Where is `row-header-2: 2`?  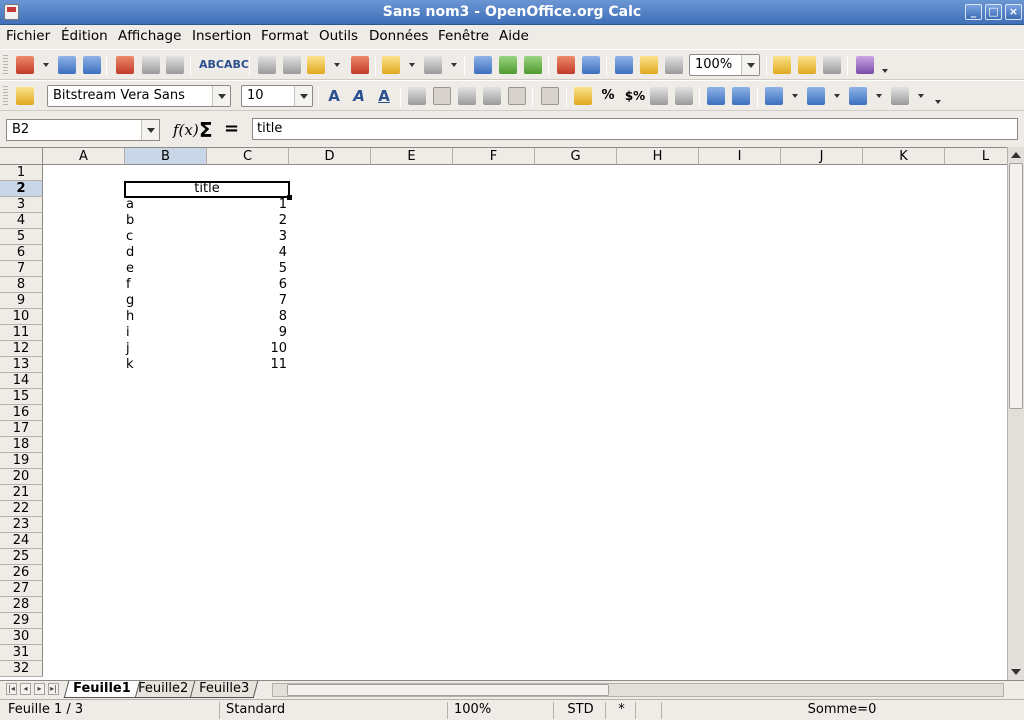 row-header-2: 2 is located at coordinates (21, 189).